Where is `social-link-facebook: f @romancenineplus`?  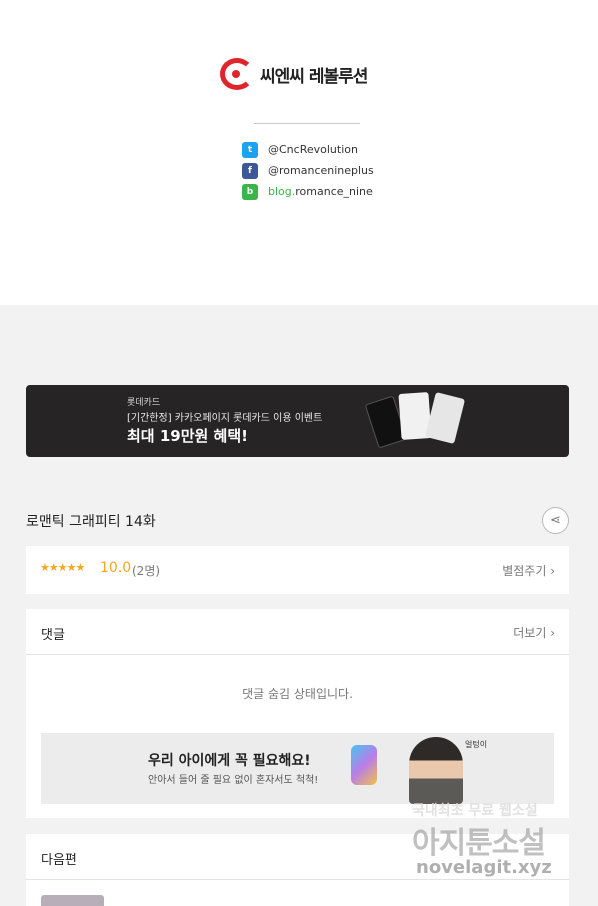
social-link-facebook: f @romancenineplus is located at coordinates (308, 170).